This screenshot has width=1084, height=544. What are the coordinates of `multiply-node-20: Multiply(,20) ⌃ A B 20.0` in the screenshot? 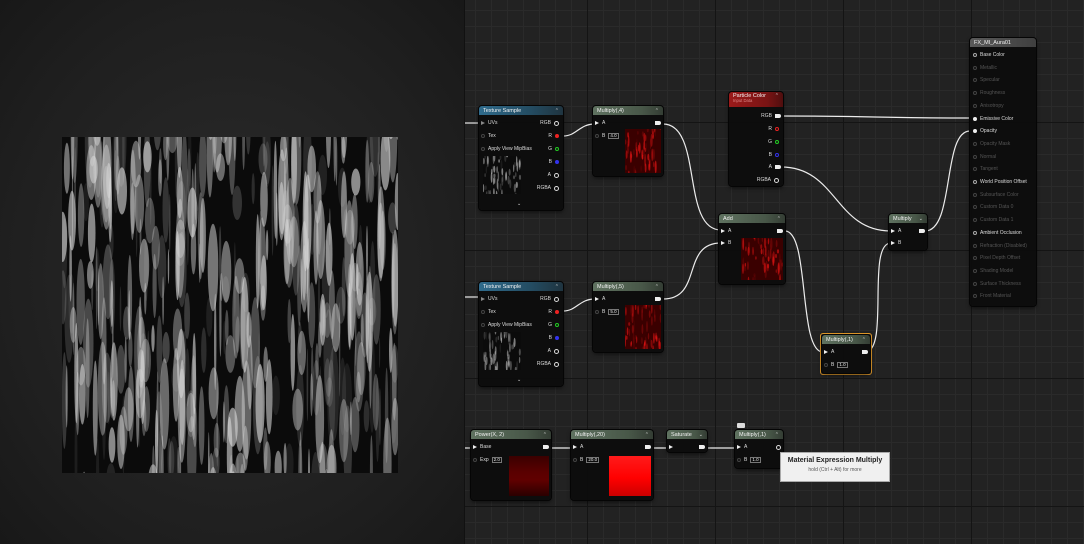 It's located at (612, 465).